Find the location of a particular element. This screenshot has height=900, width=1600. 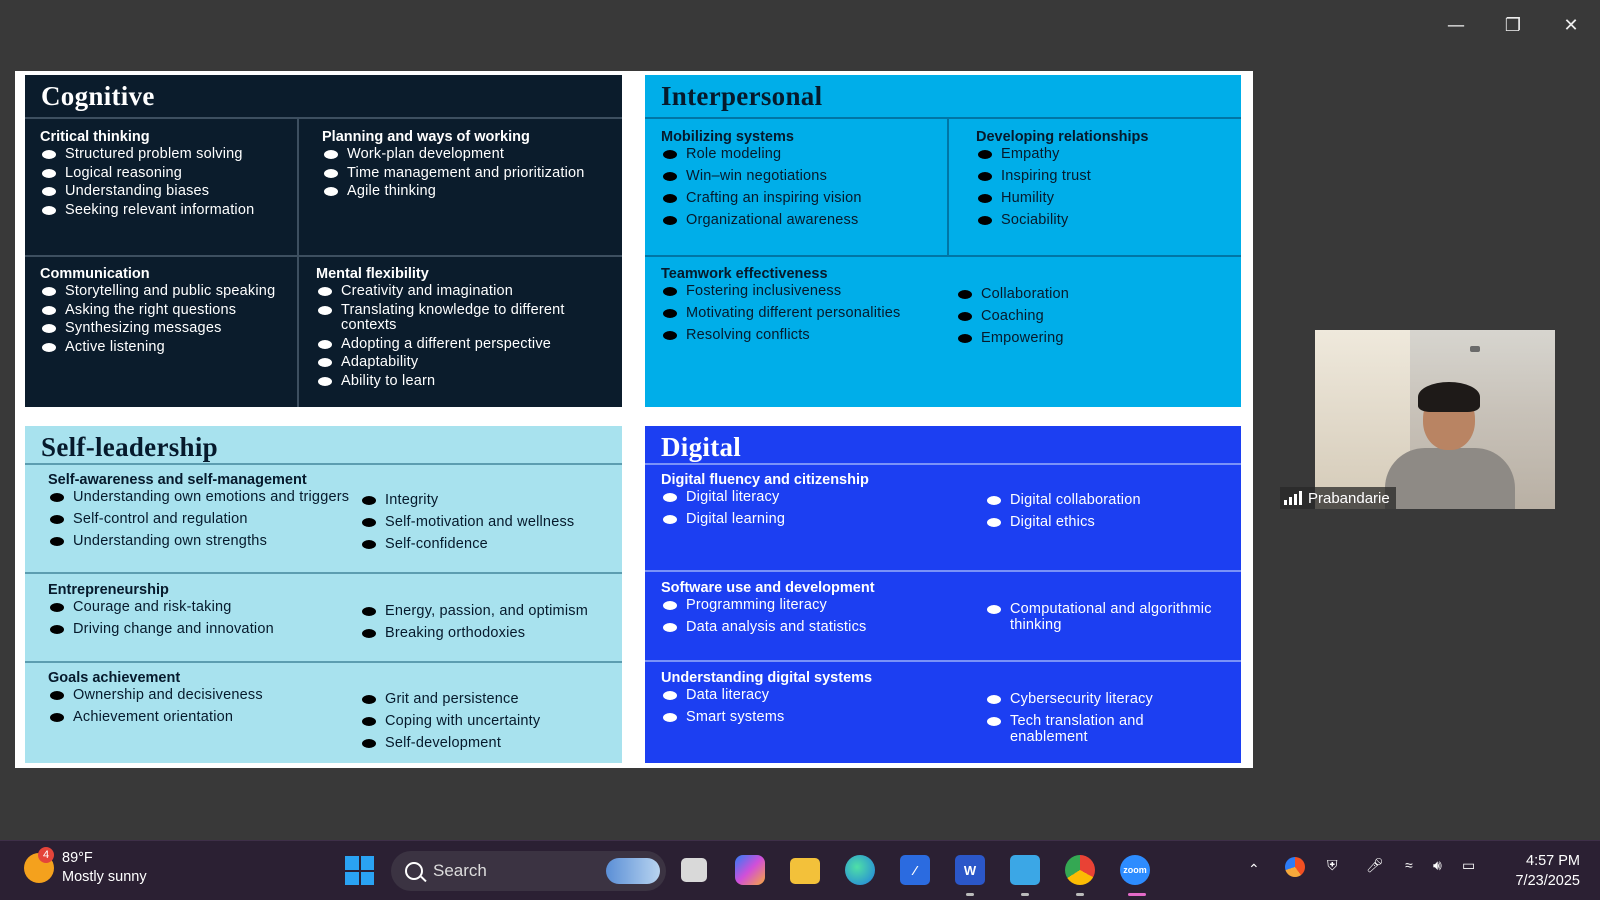

list-item: Structured problem solving is located at coordinates (166, 154).